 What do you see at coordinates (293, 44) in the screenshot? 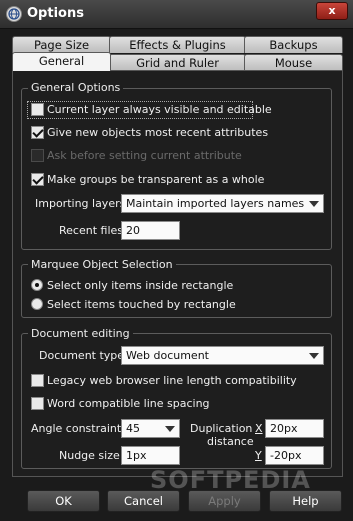
I see `tab-backups: Backups` at bounding box center [293, 44].